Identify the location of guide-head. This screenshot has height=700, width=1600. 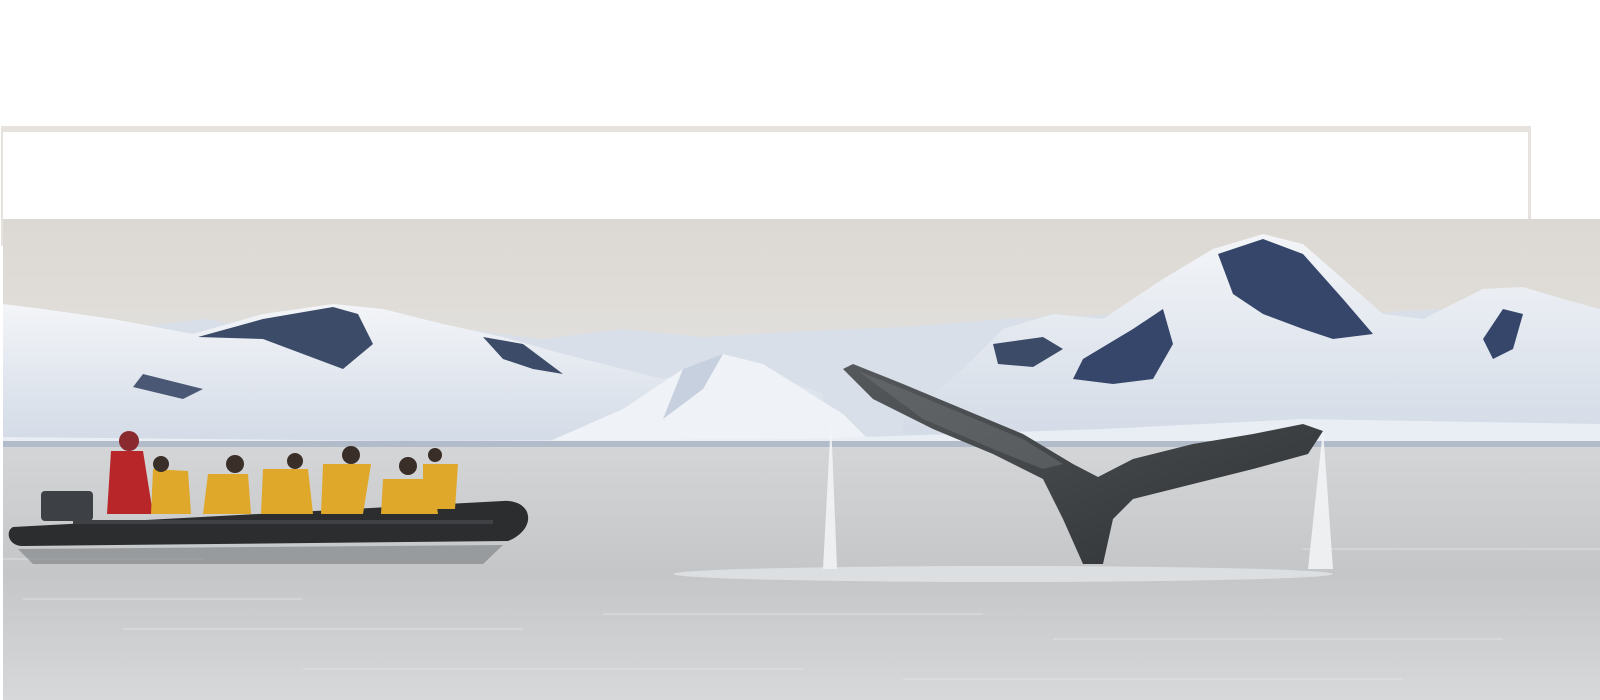
(129, 441).